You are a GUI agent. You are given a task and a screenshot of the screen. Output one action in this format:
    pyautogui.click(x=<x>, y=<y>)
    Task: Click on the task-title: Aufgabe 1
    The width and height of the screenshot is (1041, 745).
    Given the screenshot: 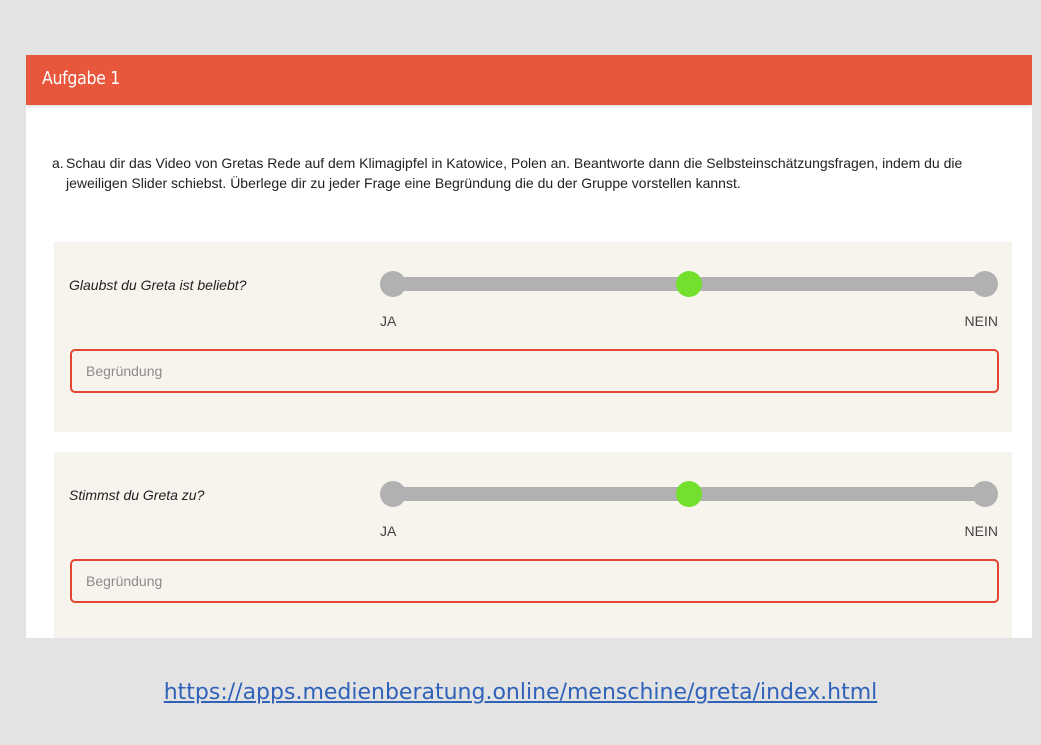 What is the action you would take?
    pyautogui.click(x=81, y=78)
    